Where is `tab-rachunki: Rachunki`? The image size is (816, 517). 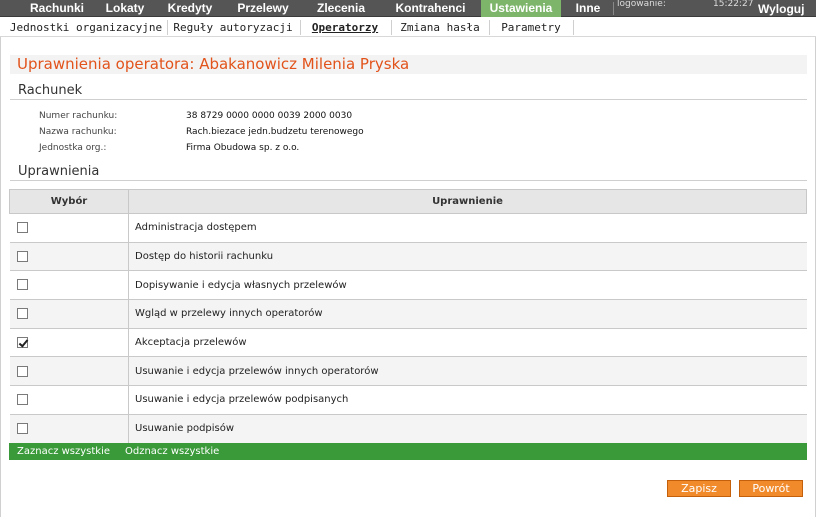
tab-rachunki: Rachunki is located at coordinates (57, 8).